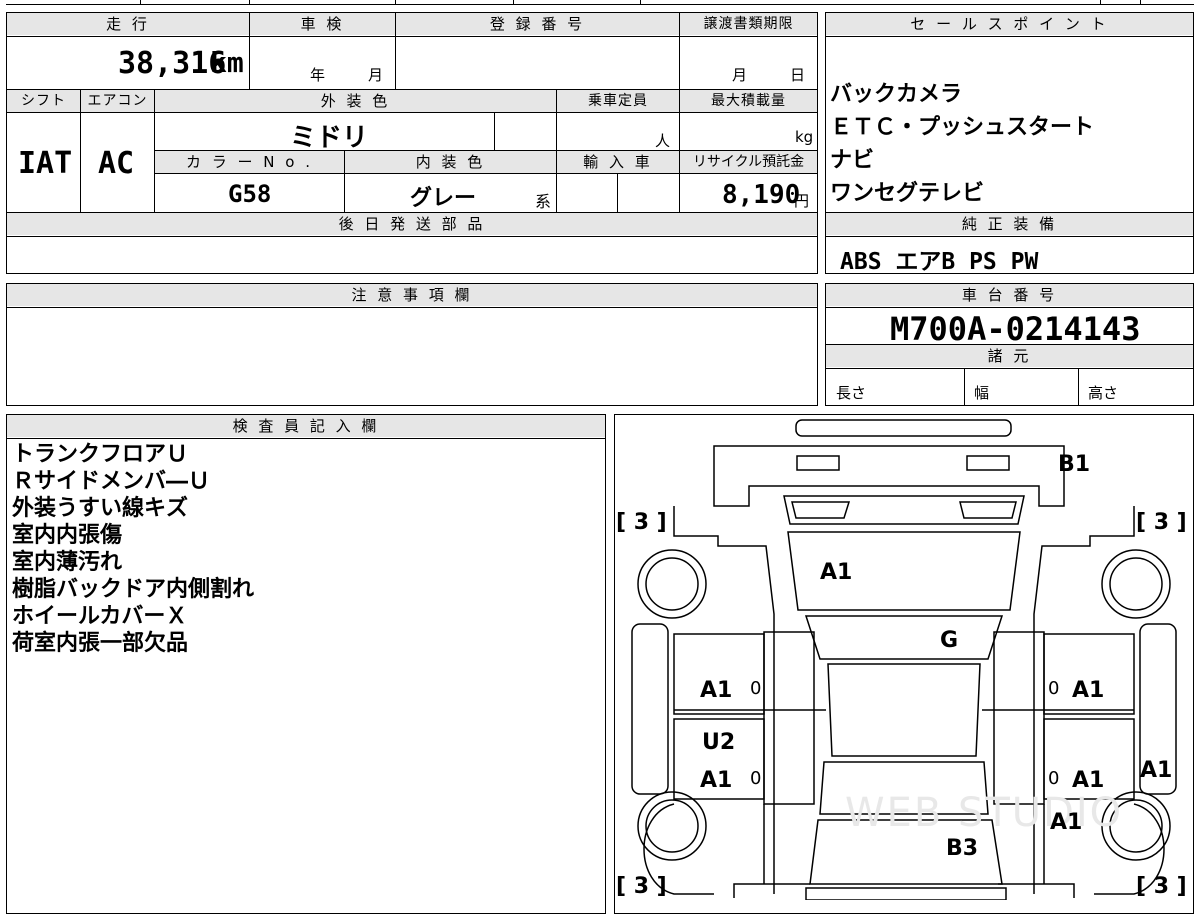 The image size is (1200, 914). Describe the element at coordinates (133, 589) in the screenshot. I see `inspector-note: 樹脂バックドア内側割れ` at that location.